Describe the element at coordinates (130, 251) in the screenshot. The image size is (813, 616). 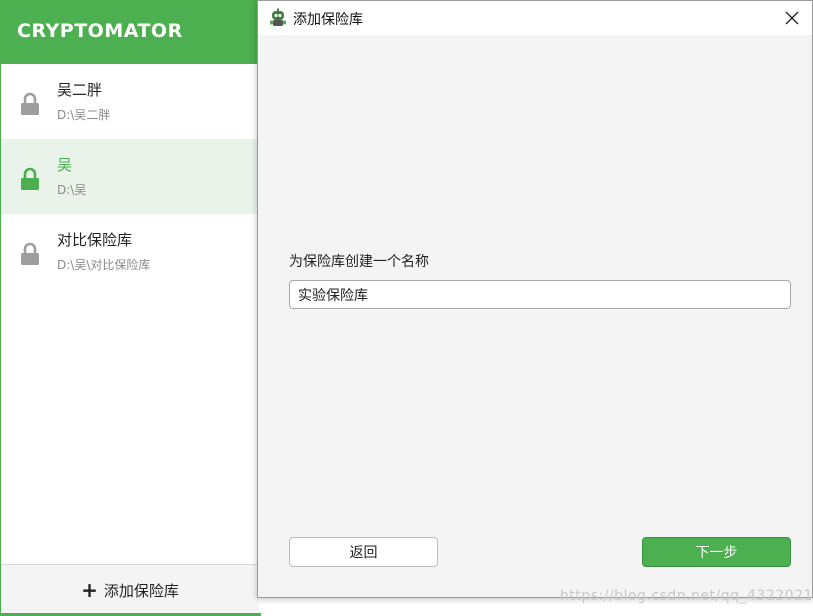
I see `vault-item: 对比保险库 D:\吴\对比保险库` at that location.